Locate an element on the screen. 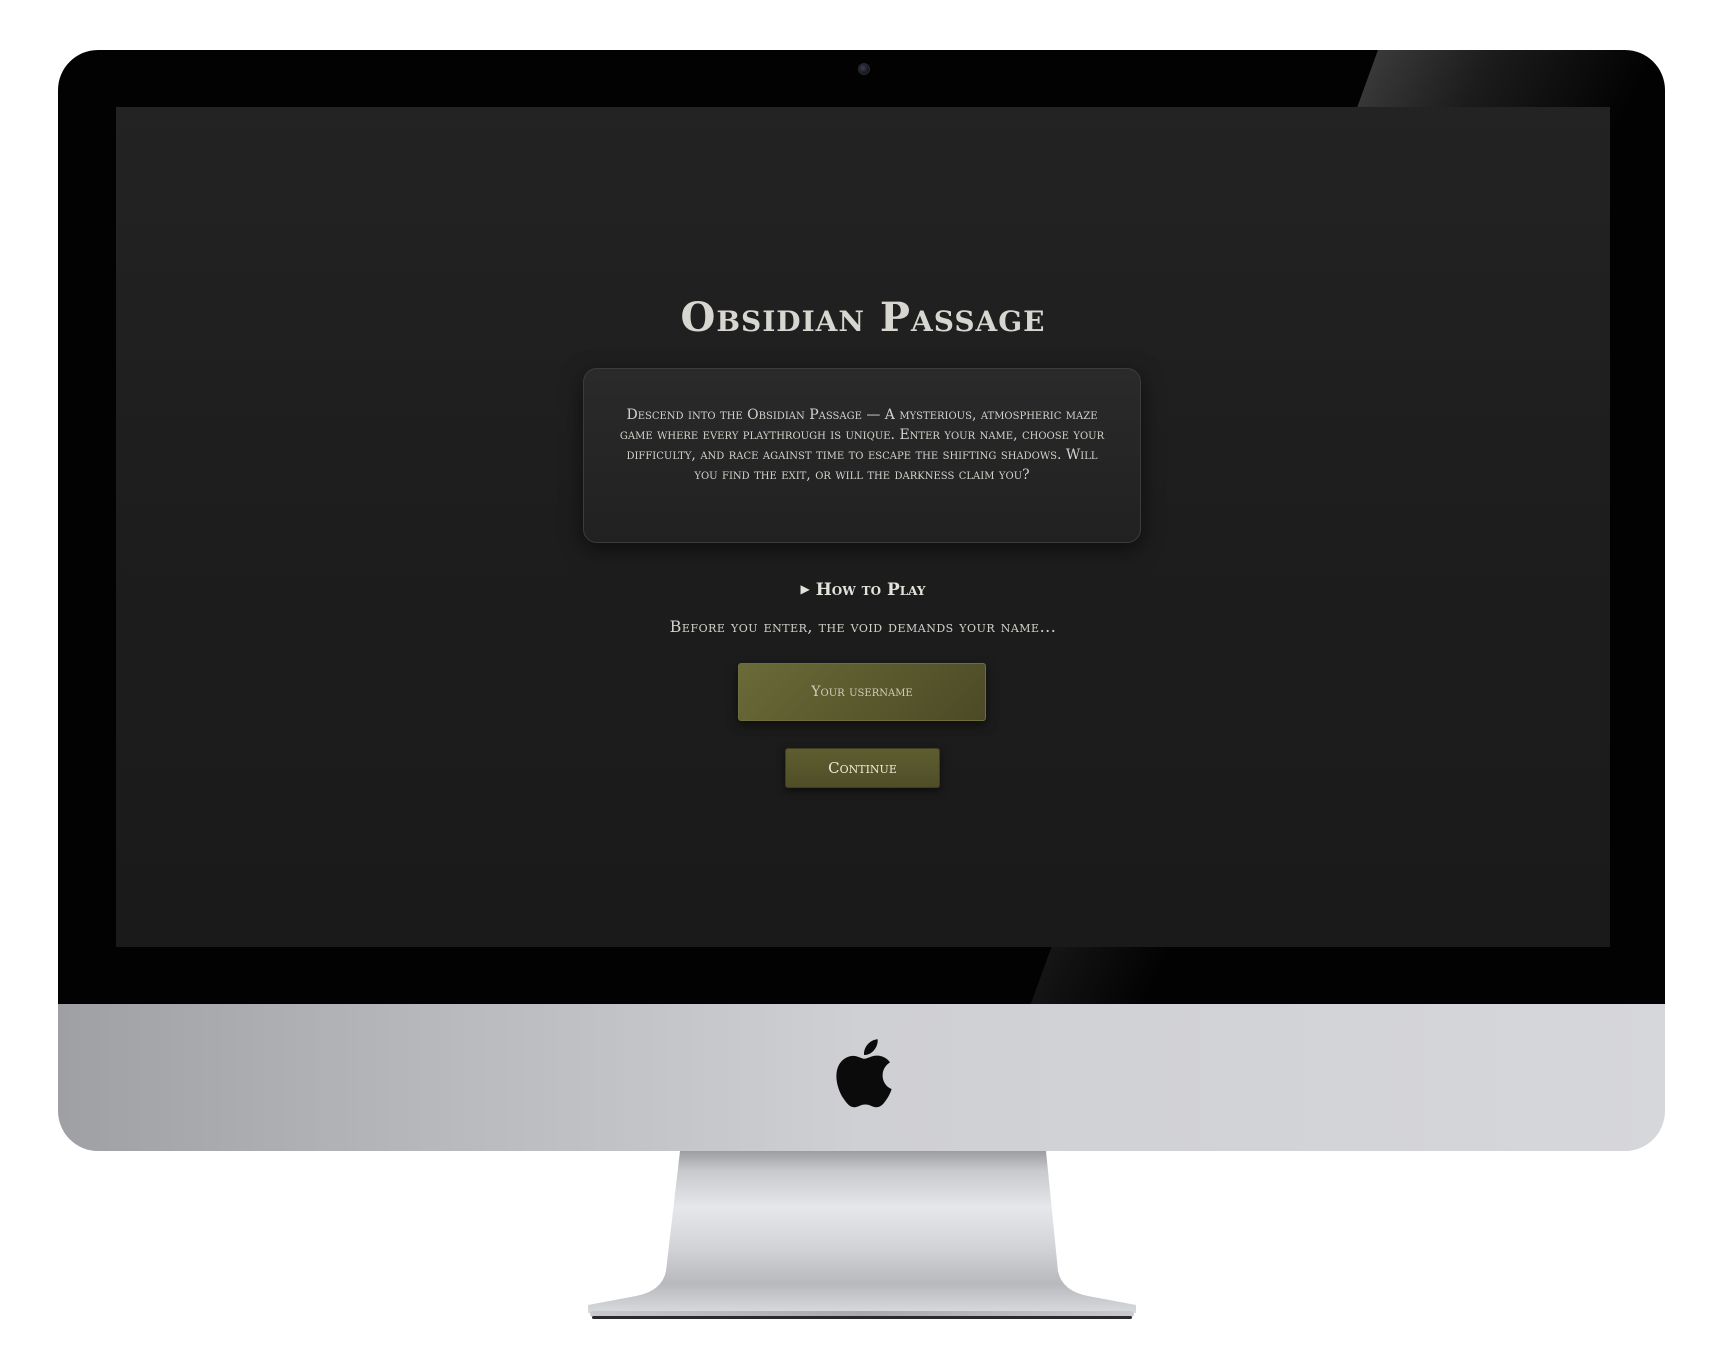 The height and width of the screenshot is (1366, 1713). disclosure-triangle-icon: ▶ is located at coordinates (805, 589).